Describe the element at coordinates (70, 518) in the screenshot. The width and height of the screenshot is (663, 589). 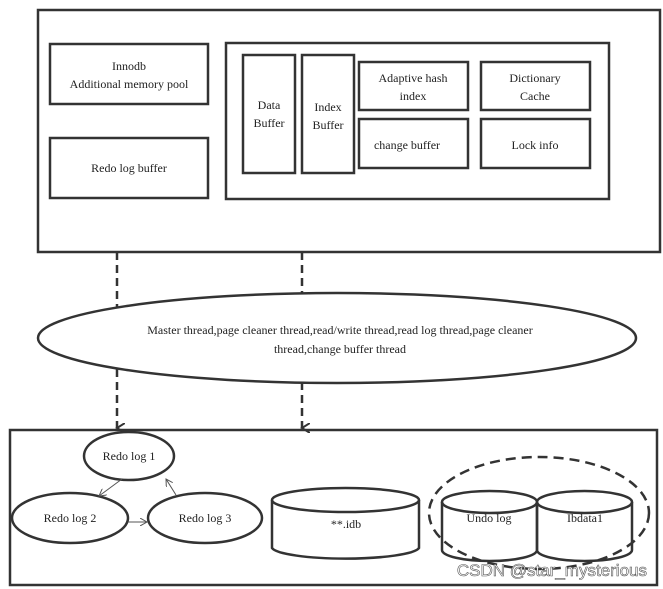
I see `redo-log-2-label: Redo log 2` at that location.